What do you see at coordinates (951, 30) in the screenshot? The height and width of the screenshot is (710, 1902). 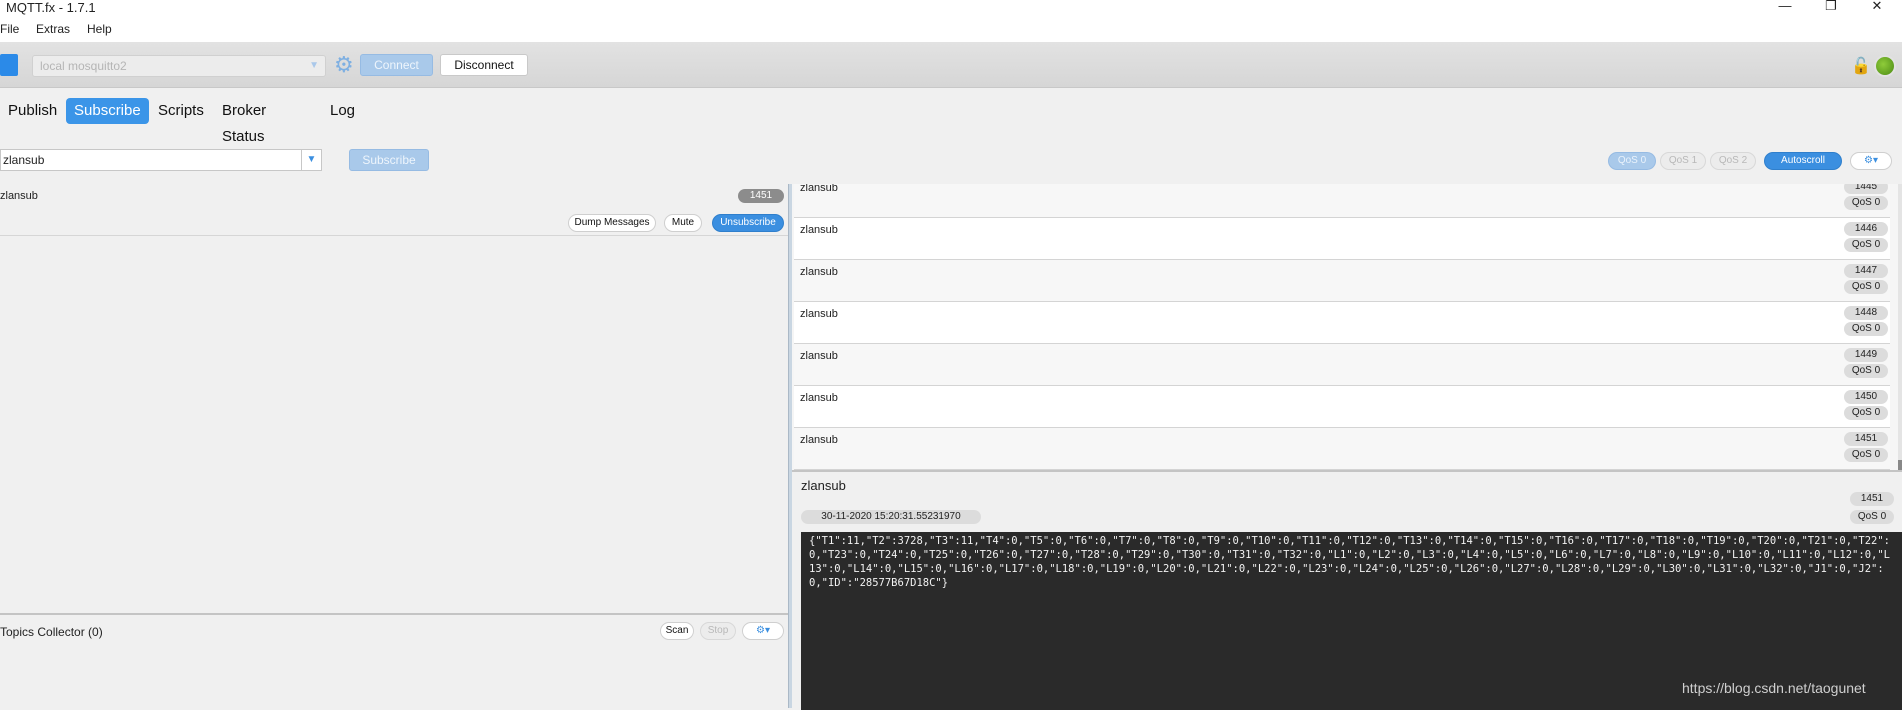 I see `menu-bar: File Extras Help` at bounding box center [951, 30].